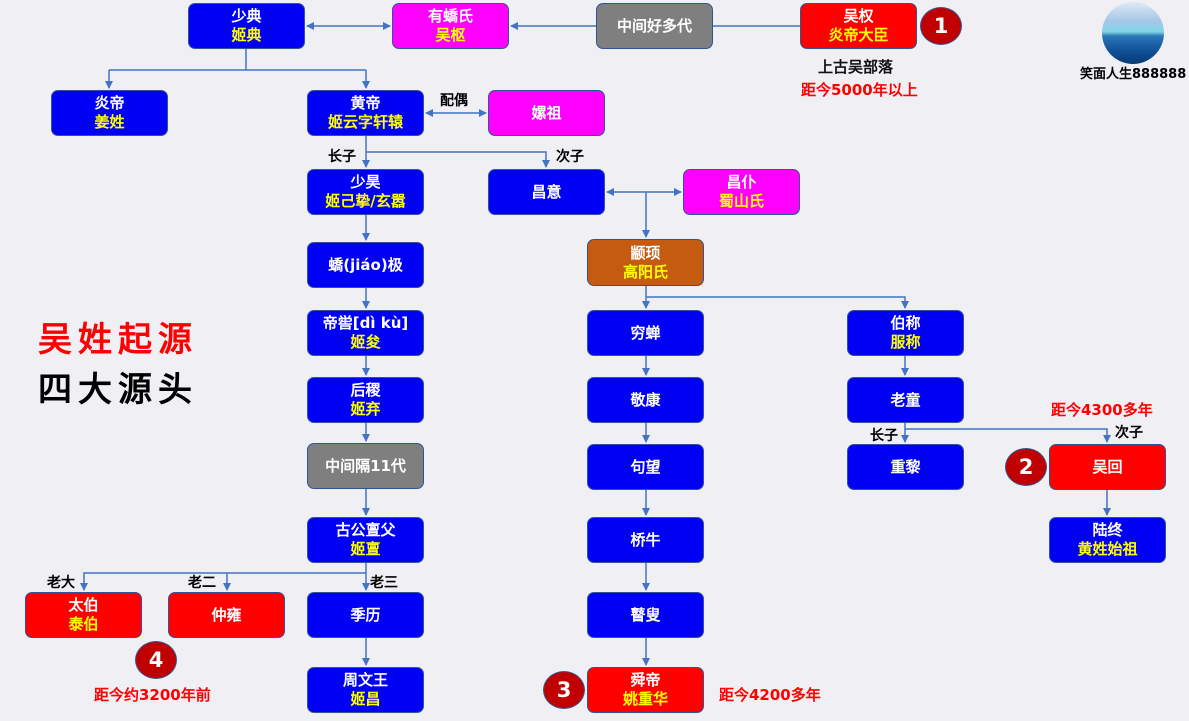 The width and height of the screenshot is (1189, 721). Describe the element at coordinates (152, 695) in the screenshot. I see `note-years-3200: 距今约3200年前` at that location.